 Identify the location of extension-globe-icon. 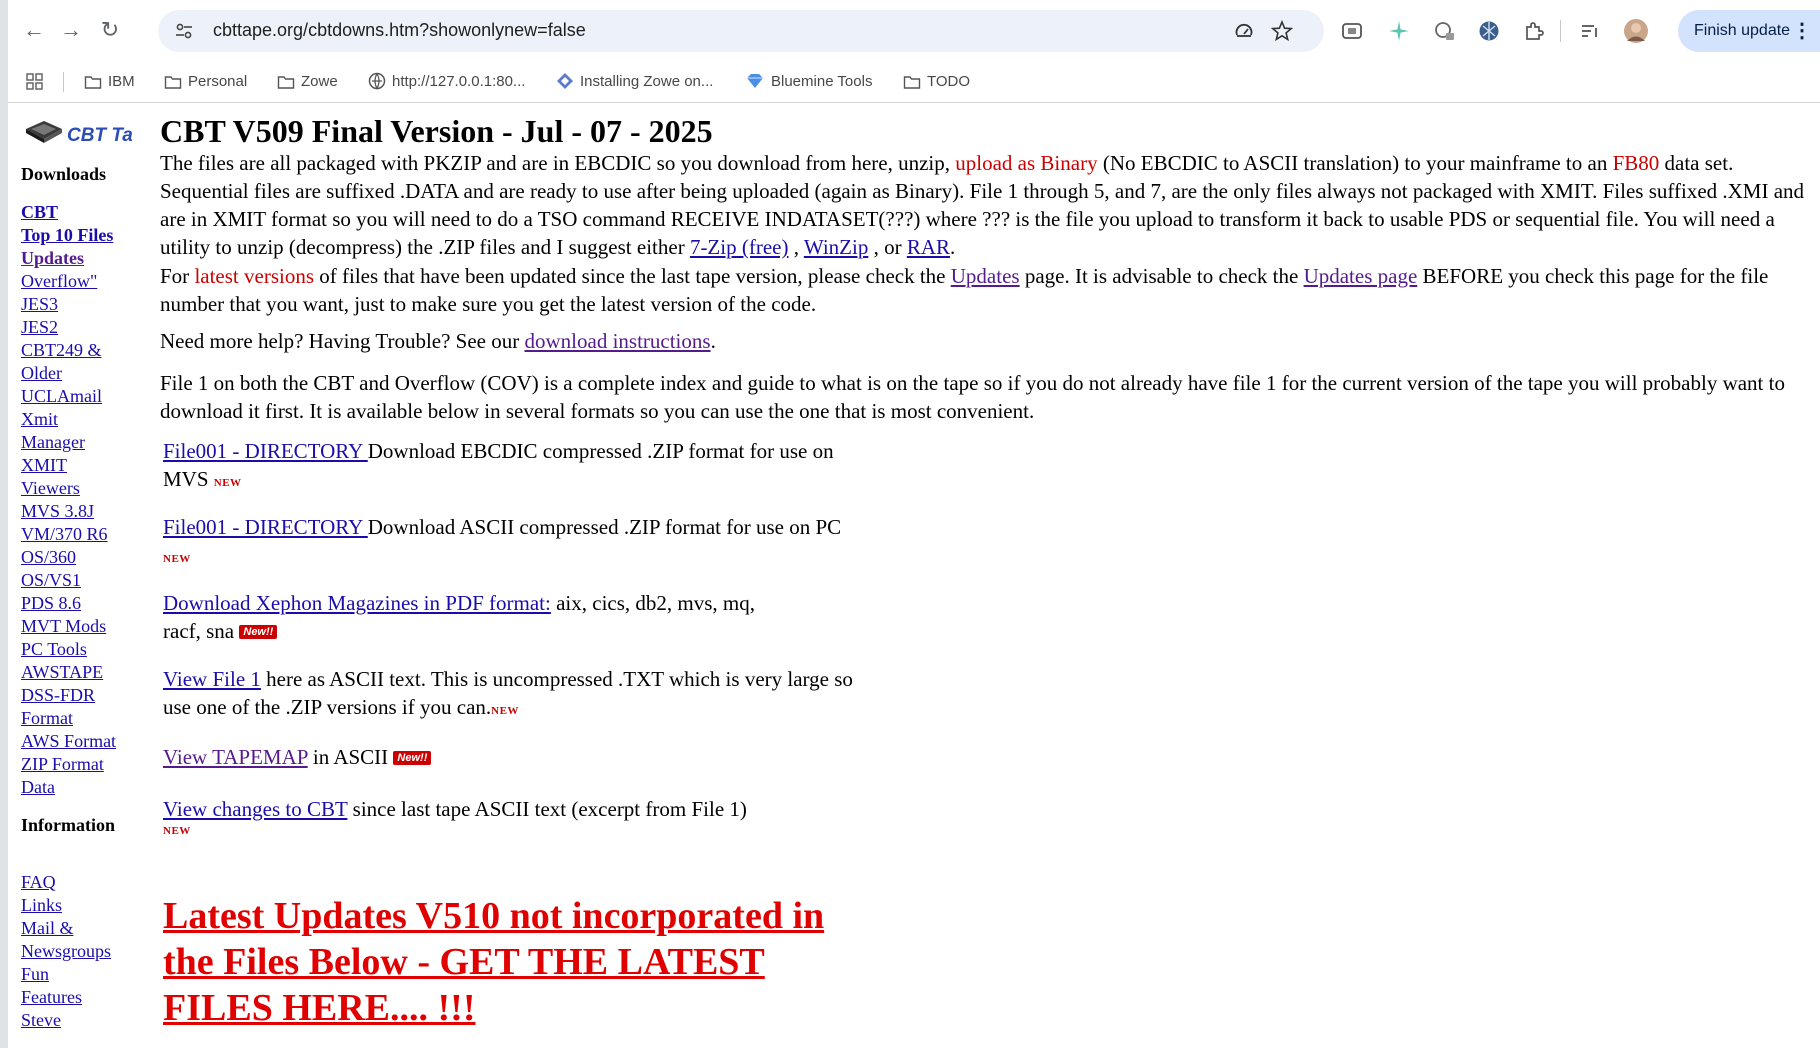
(1489, 31).